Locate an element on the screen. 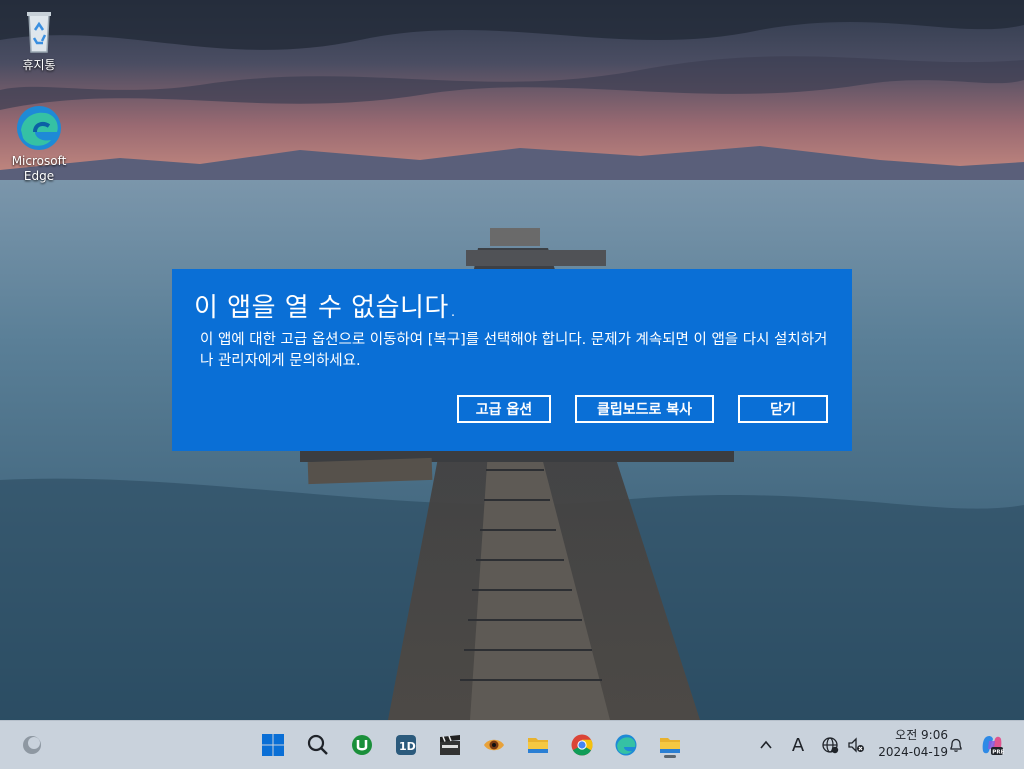 The height and width of the screenshot is (769, 1024). chrome-icon is located at coordinates (582, 745).